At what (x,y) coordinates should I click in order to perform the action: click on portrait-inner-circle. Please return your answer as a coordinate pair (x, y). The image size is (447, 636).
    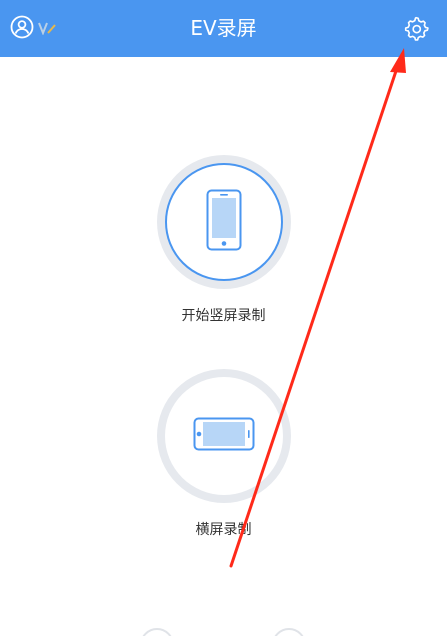
    Looking at the image, I should click on (223, 222).